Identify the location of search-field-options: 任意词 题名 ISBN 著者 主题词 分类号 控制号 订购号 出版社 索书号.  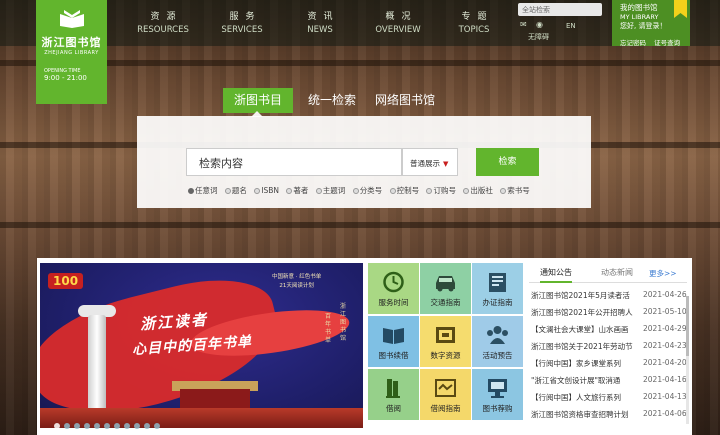
(361, 190).